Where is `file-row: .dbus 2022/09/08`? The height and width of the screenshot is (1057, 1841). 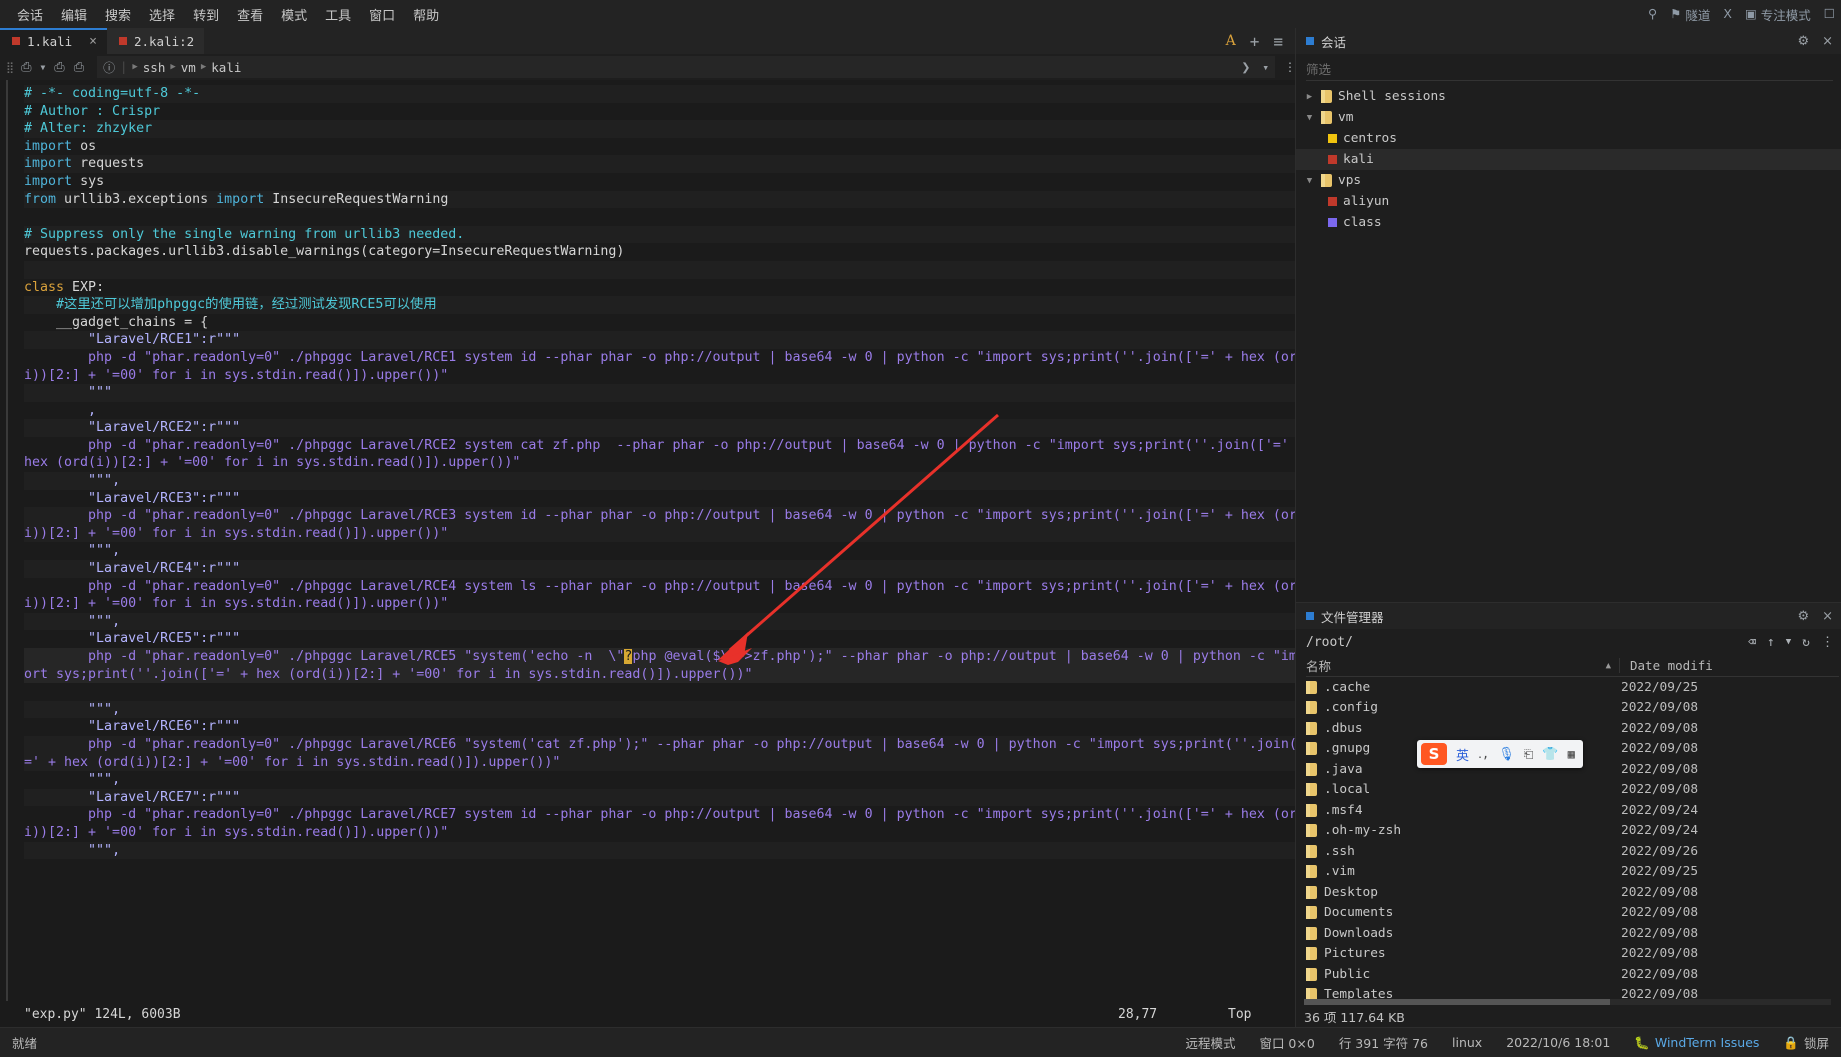
file-row: .dbus 2022/09/08 is located at coordinates (1568, 728).